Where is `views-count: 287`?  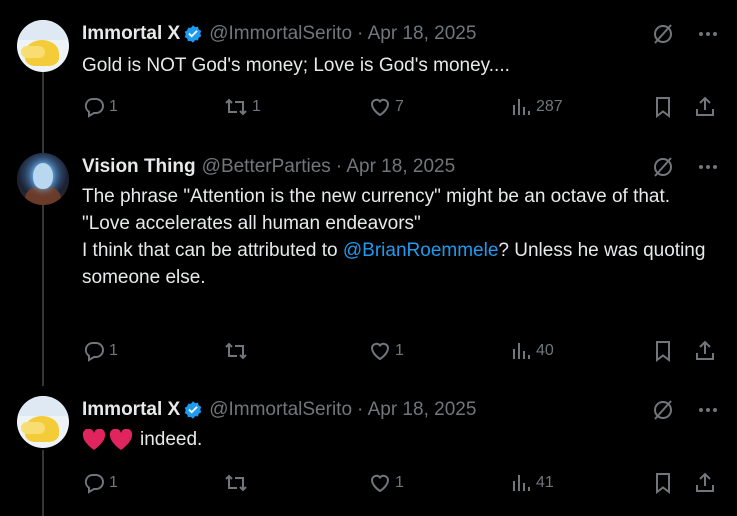
views-count: 287 is located at coordinates (549, 106).